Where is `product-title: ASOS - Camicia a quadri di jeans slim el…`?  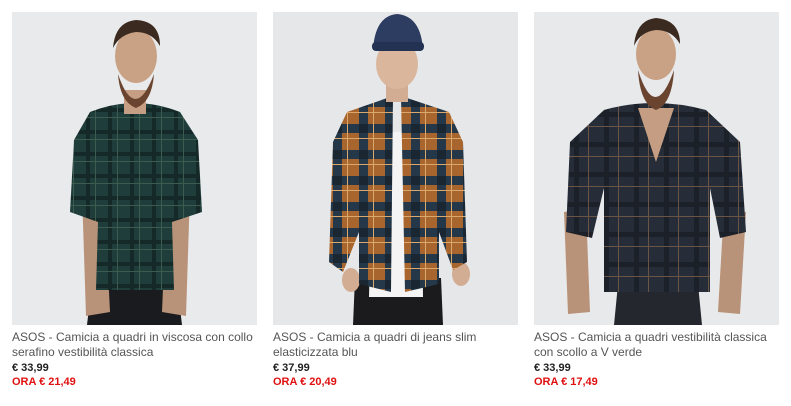
product-title: ASOS - Camicia a quadri di jeans slim el… is located at coordinates (395, 345).